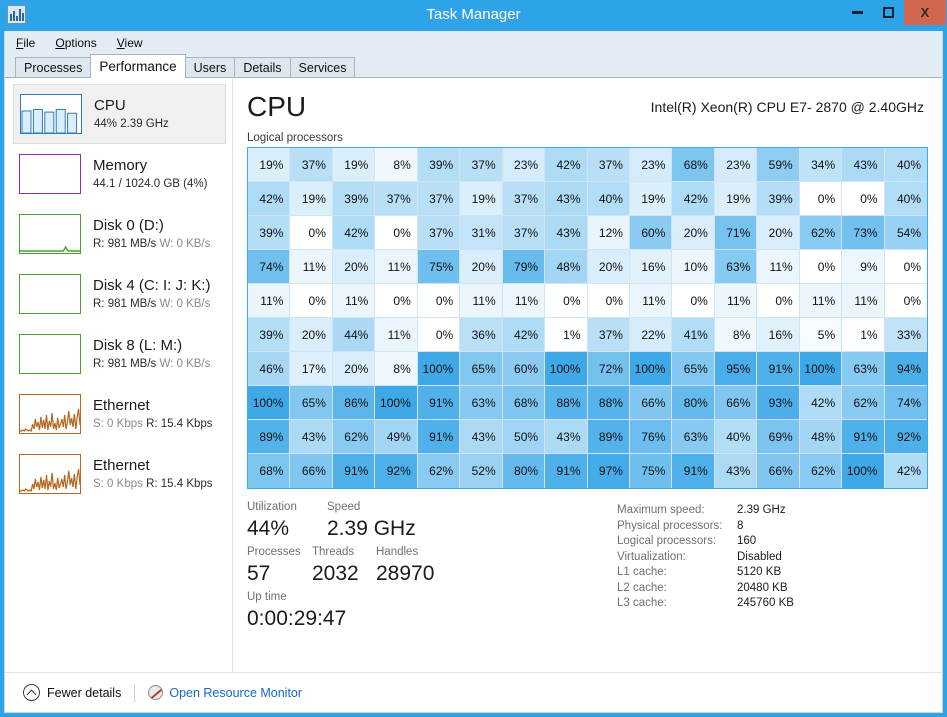  What do you see at coordinates (152, 243) in the screenshot?
I see `sidebar-item-sublabel: R: 981 MB/s W: 0 KB/s` at bounding box center [152, 243].